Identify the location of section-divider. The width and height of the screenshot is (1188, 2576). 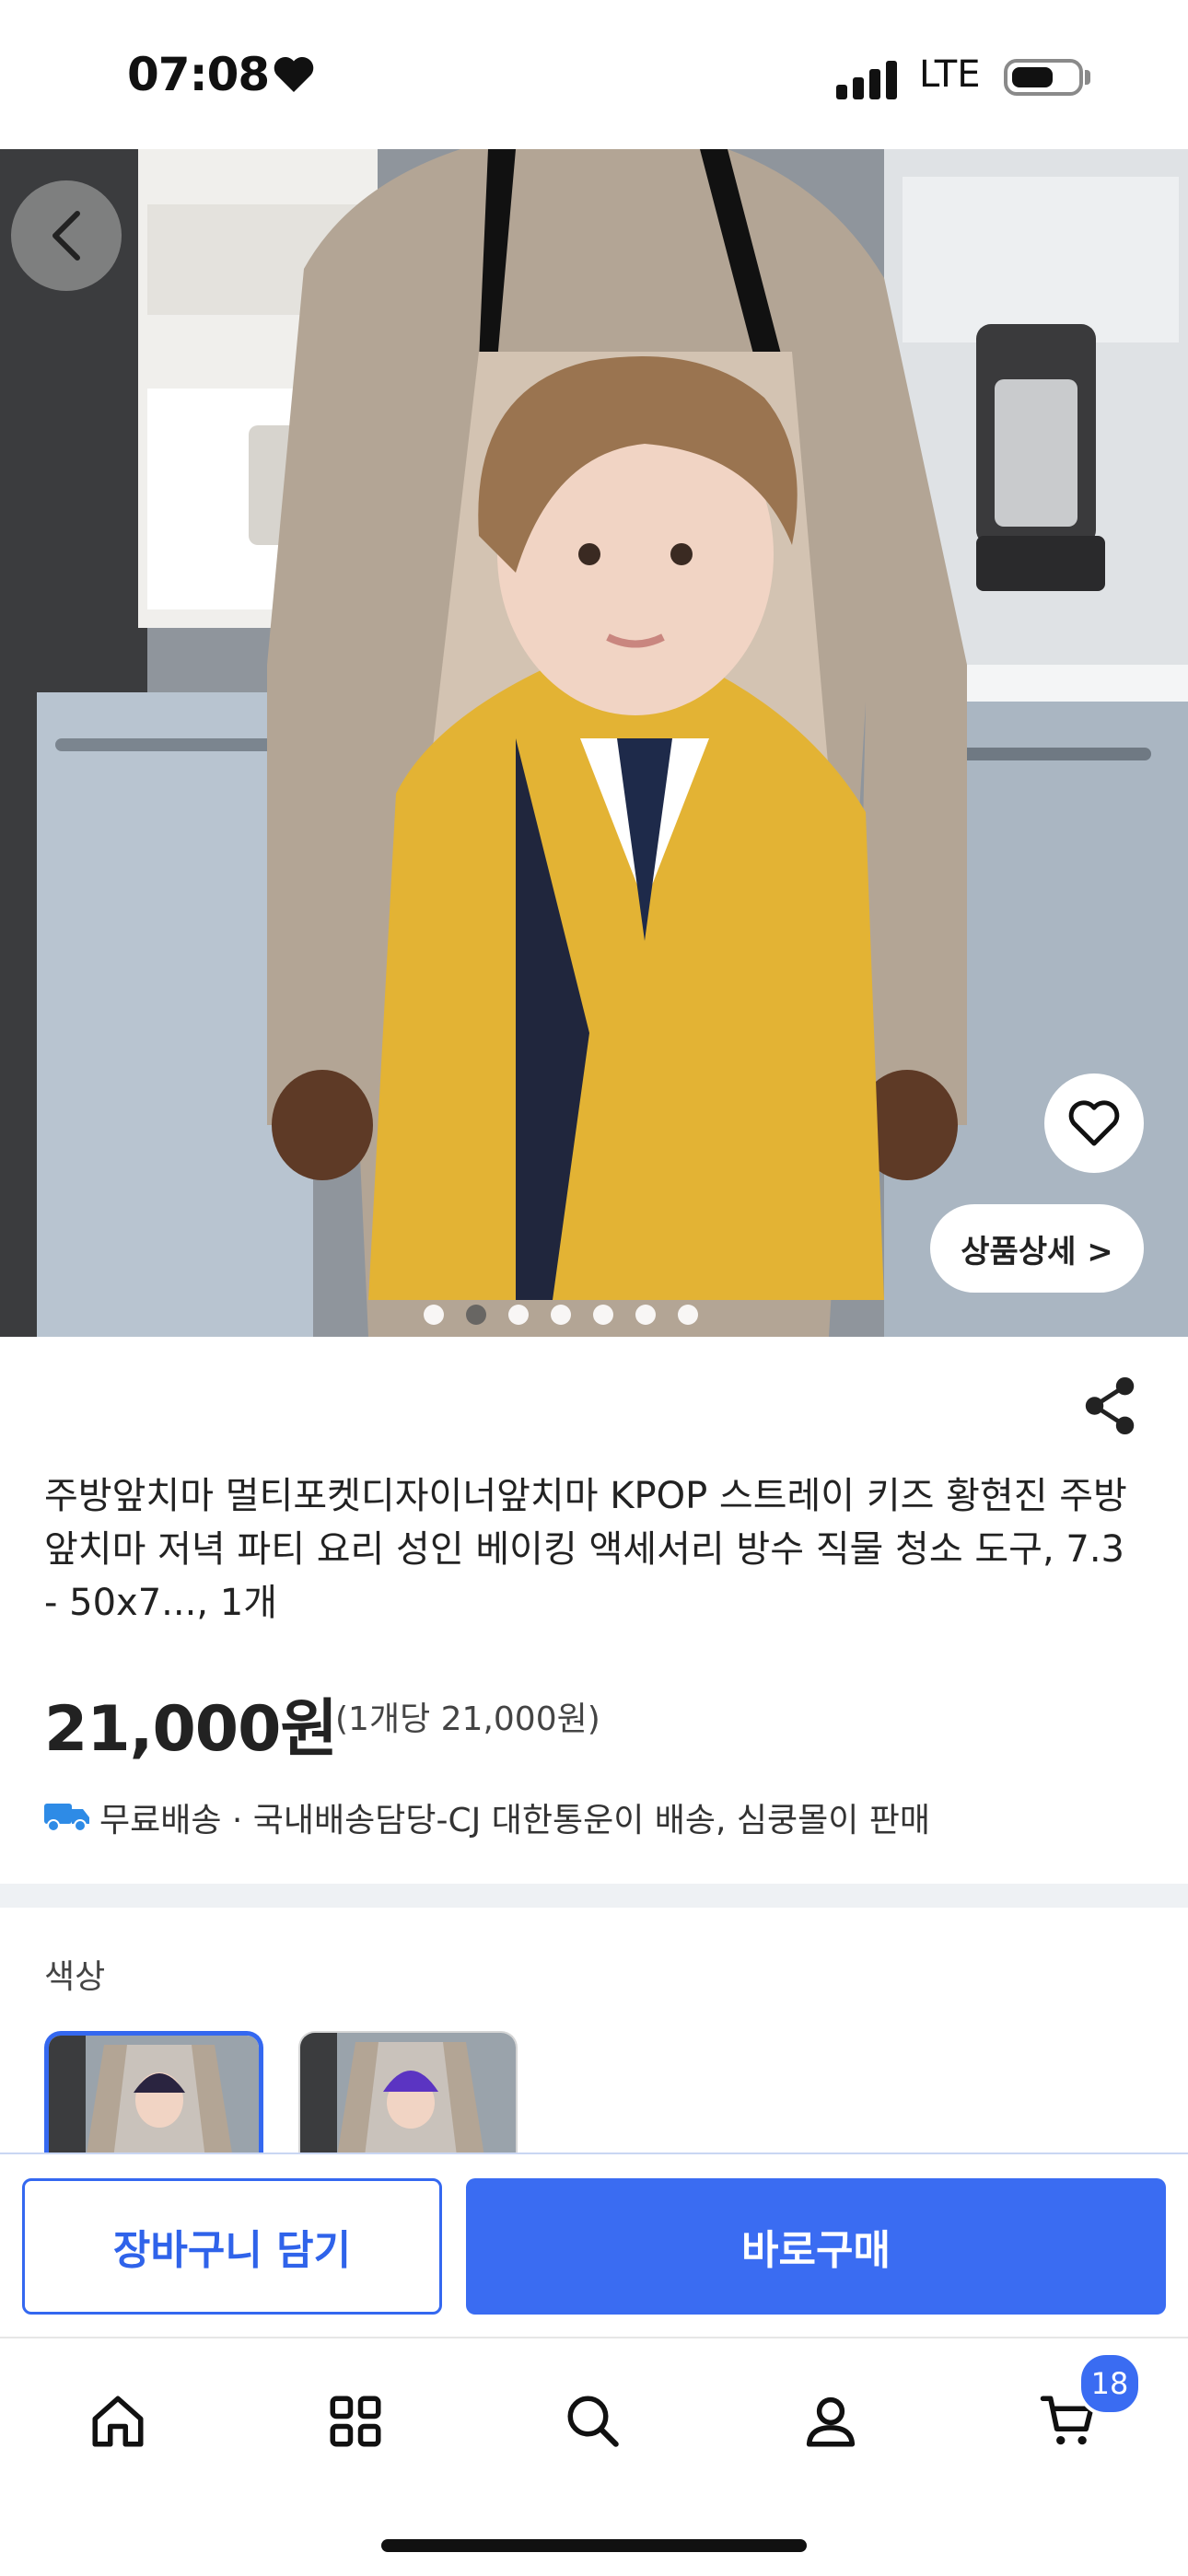
(594, 1896).